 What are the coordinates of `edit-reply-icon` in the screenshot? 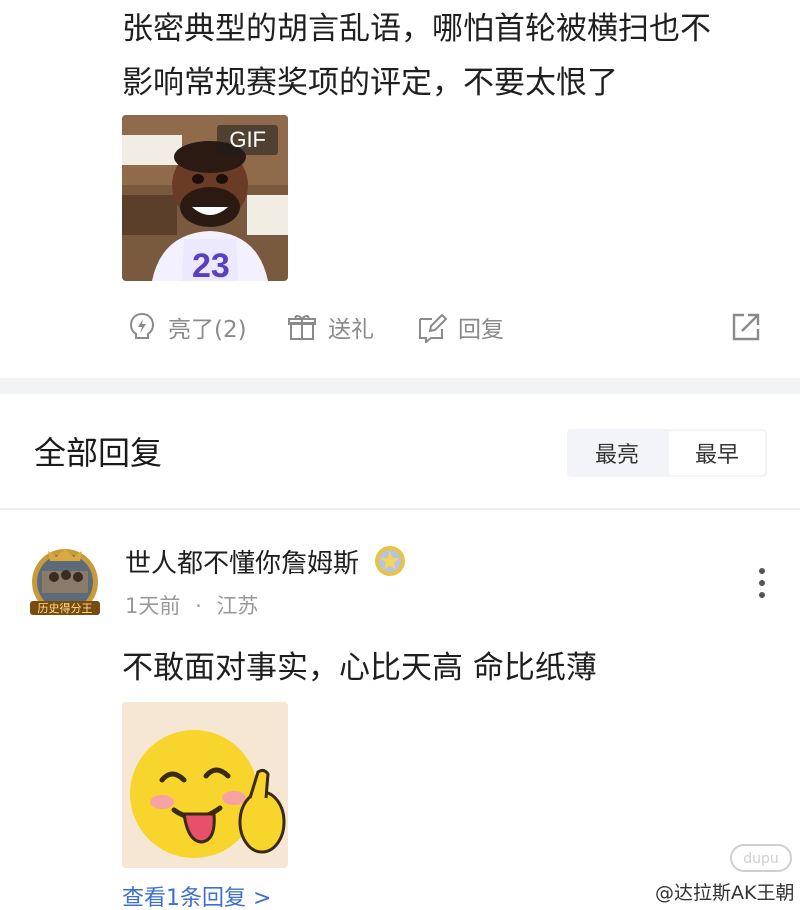 It's located at (433, 328).